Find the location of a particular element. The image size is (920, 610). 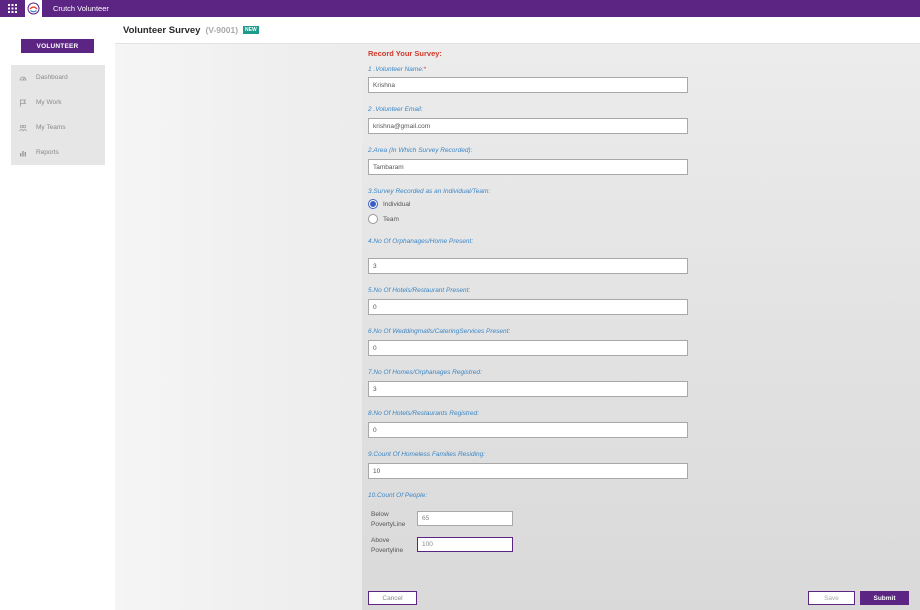

app-logo-icon is located at coordinates (33, 8).